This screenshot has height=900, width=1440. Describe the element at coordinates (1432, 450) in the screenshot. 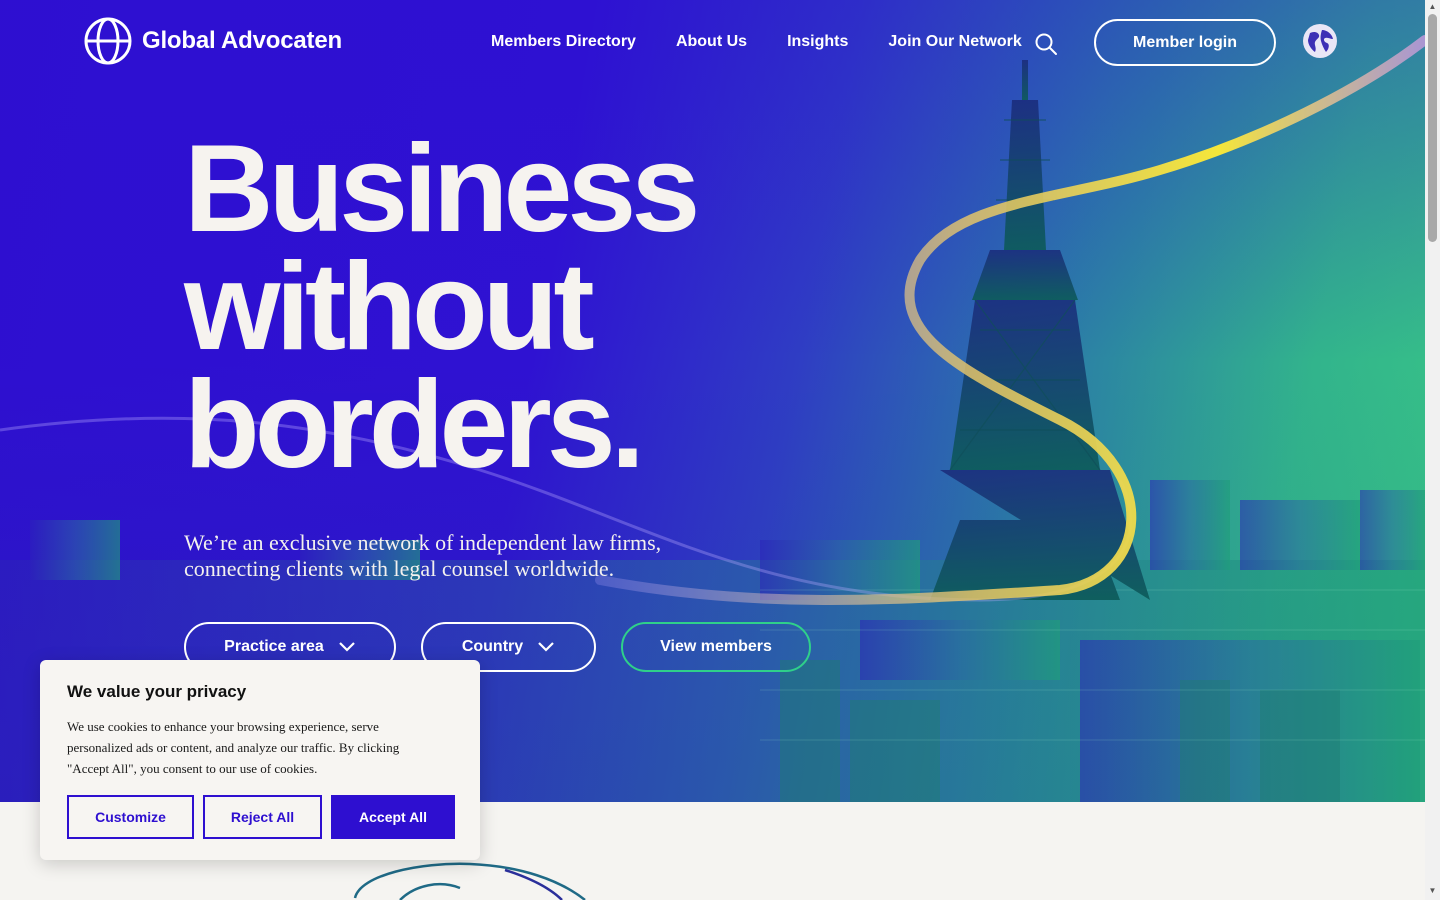

I see `page-scrollbar: ▲ ▼` at that location.